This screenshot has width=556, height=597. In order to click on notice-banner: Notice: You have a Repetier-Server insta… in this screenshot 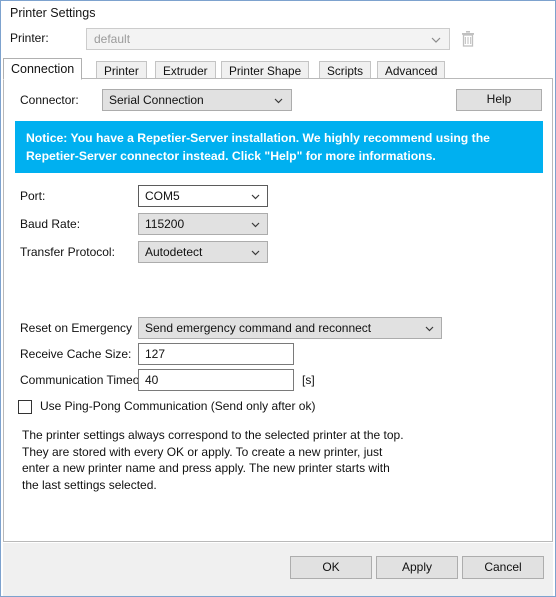, I will do `click(279, 147)`.